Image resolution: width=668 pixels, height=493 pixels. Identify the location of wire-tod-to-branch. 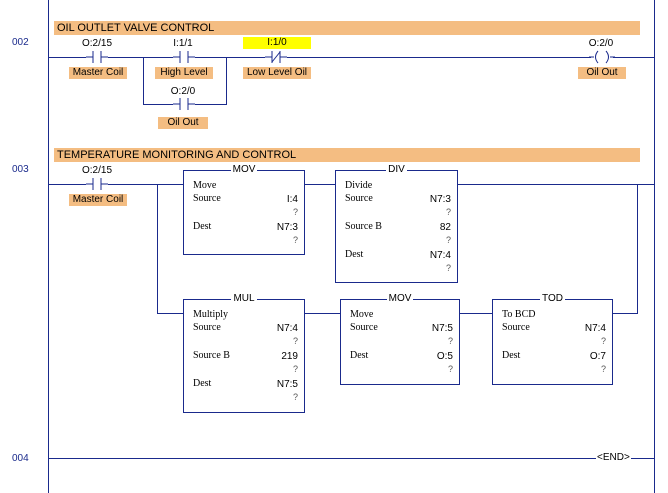
(624, 313).